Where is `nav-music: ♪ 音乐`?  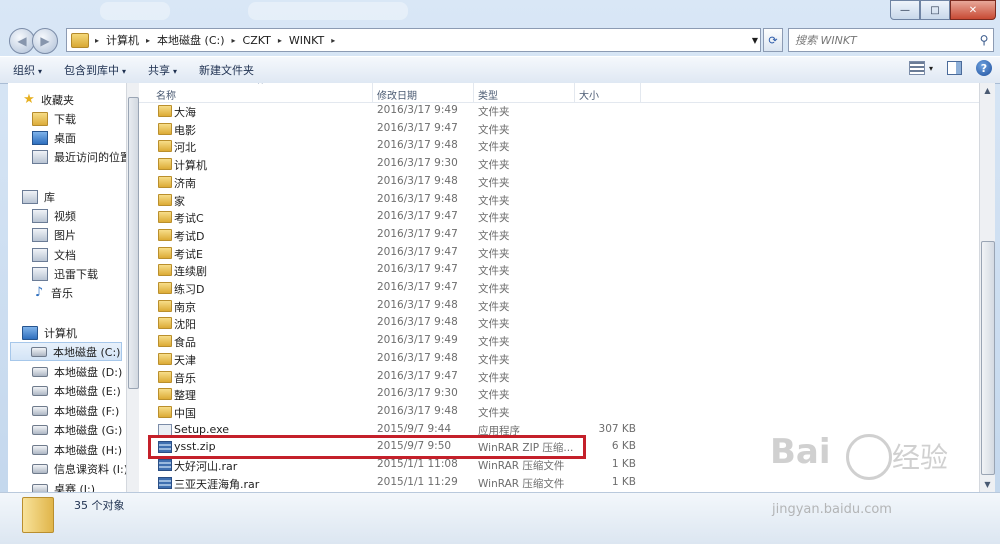 nav-music: ♪ 音乐 is located at coordinates (52, 292).